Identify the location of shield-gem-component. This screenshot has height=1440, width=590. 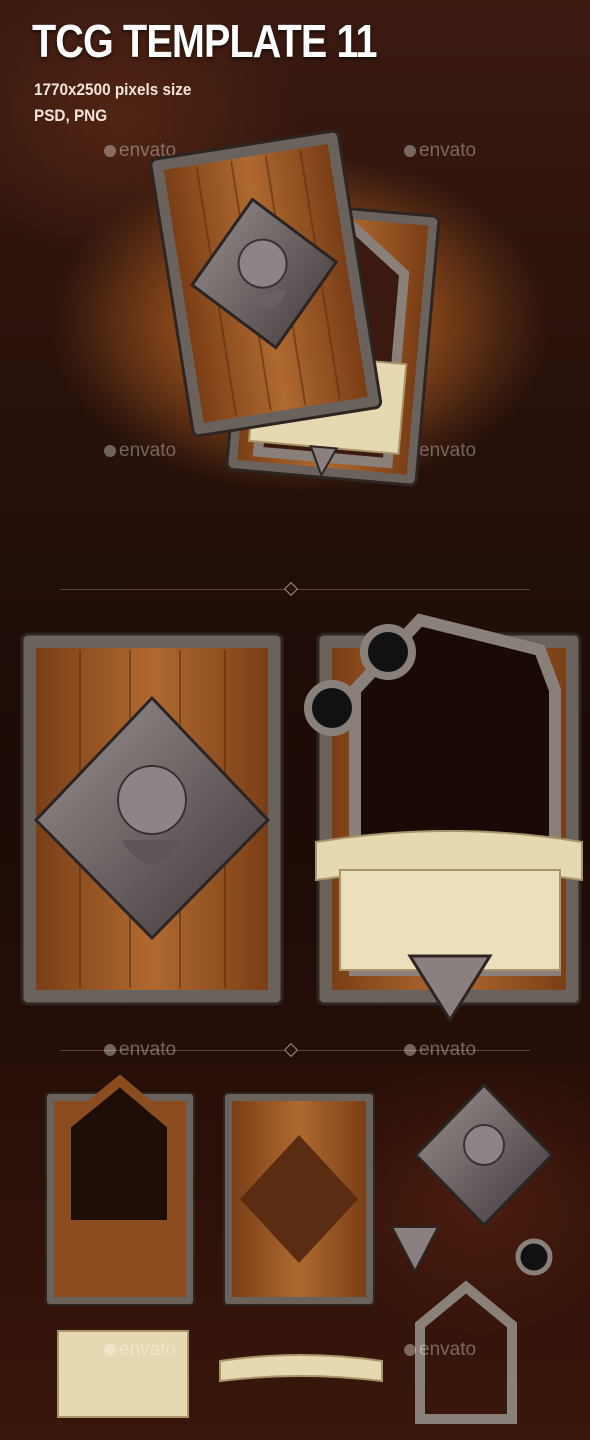
(415, 1250).